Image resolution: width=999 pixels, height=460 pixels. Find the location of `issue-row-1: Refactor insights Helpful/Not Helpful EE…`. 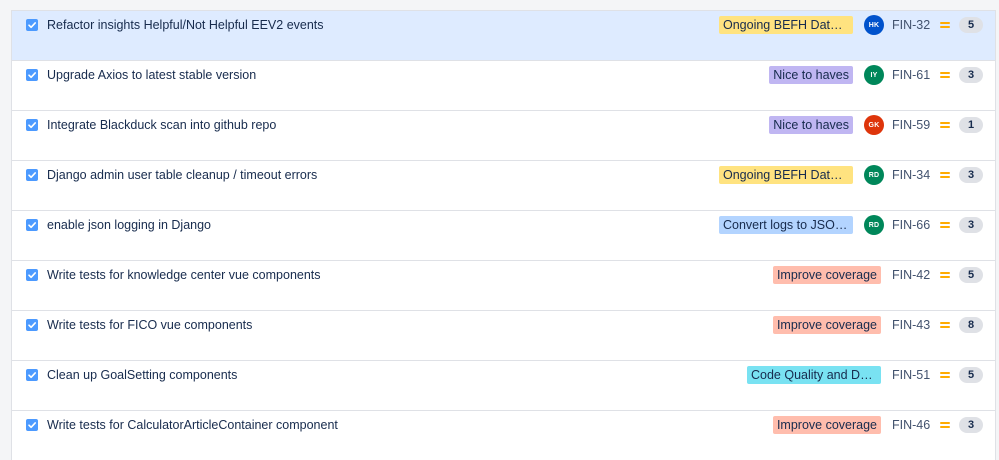

issue-row-1: Refactor insights Helpful/Not Helpful EE… is located at coordinates (503, 35).